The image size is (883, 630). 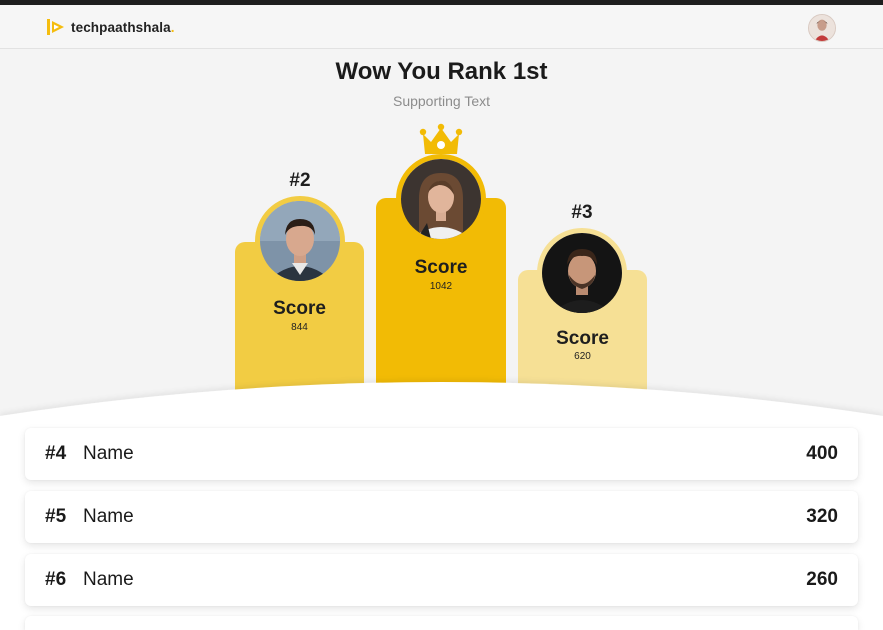 I want to click on row-score: 400, so click(x=822, y=453).